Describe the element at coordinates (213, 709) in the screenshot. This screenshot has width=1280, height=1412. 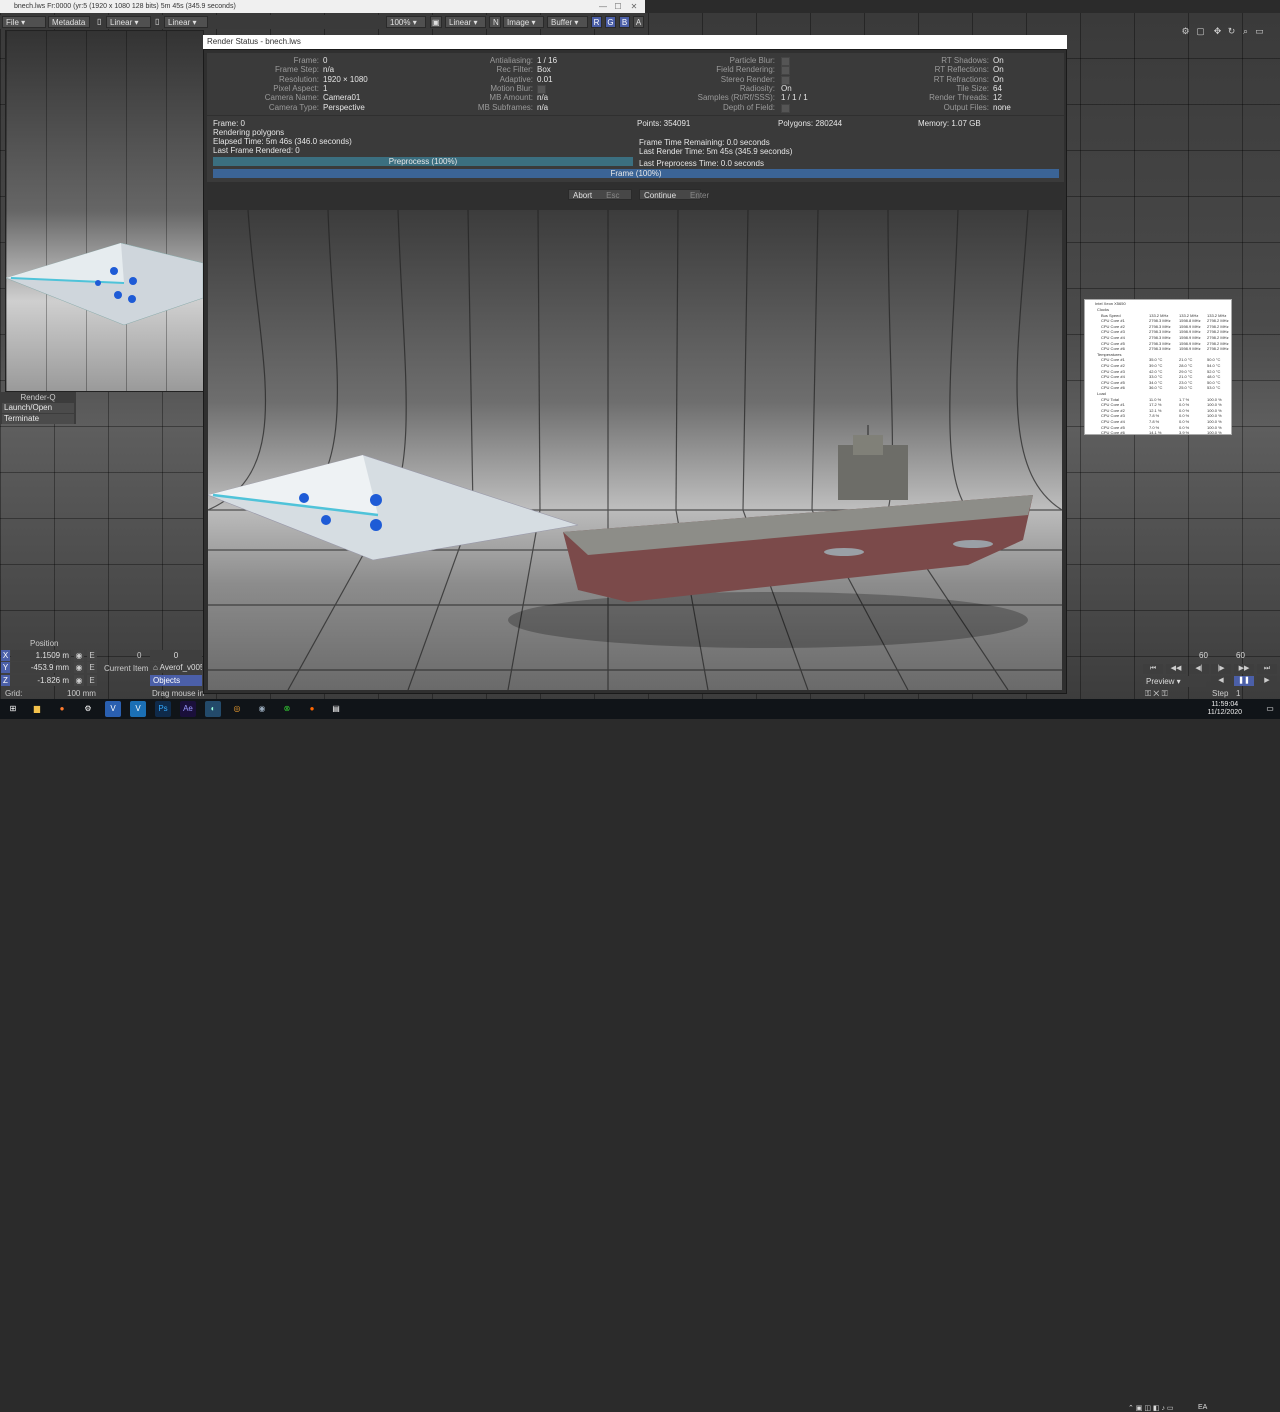
I see `lightwave-icon: ◐` at that location.